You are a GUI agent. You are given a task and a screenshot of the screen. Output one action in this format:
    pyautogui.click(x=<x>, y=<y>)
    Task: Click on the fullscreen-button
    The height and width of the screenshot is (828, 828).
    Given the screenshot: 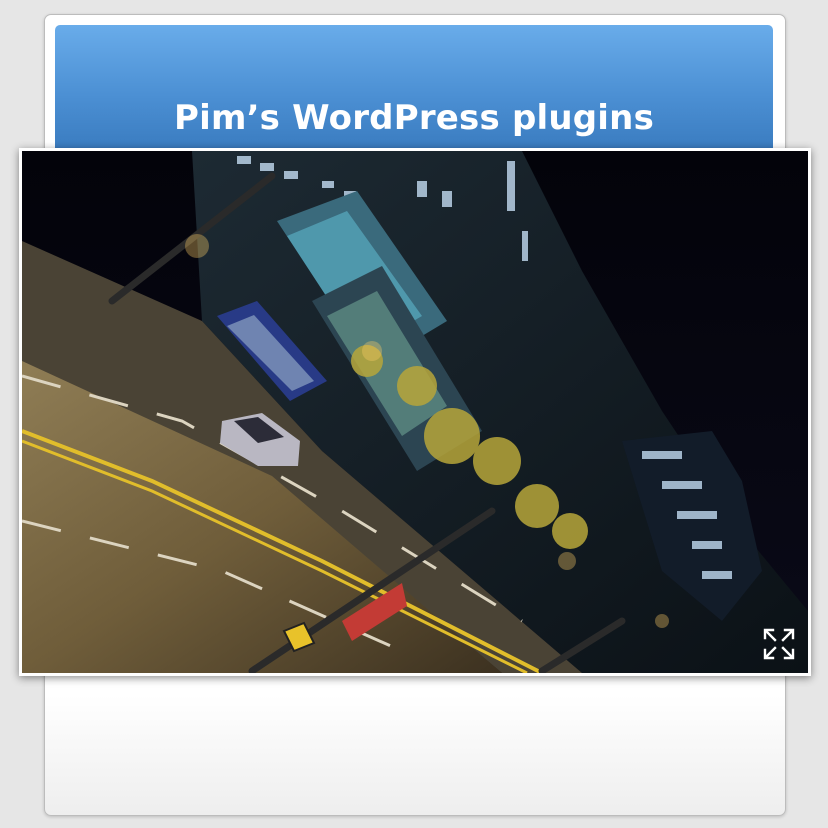 What is the action you would take?
    pyautogui.click(x=779, y=644)
    